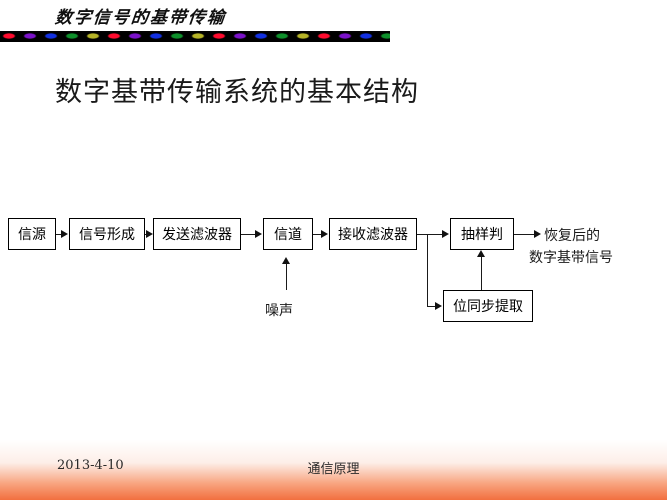 Image resolution: width=667 pixels, height=500 pixels. What do you see at coordinates (195, 36) in the screenshot?
I see `rainbow-divider-bar` at bounding box center [195, 36].